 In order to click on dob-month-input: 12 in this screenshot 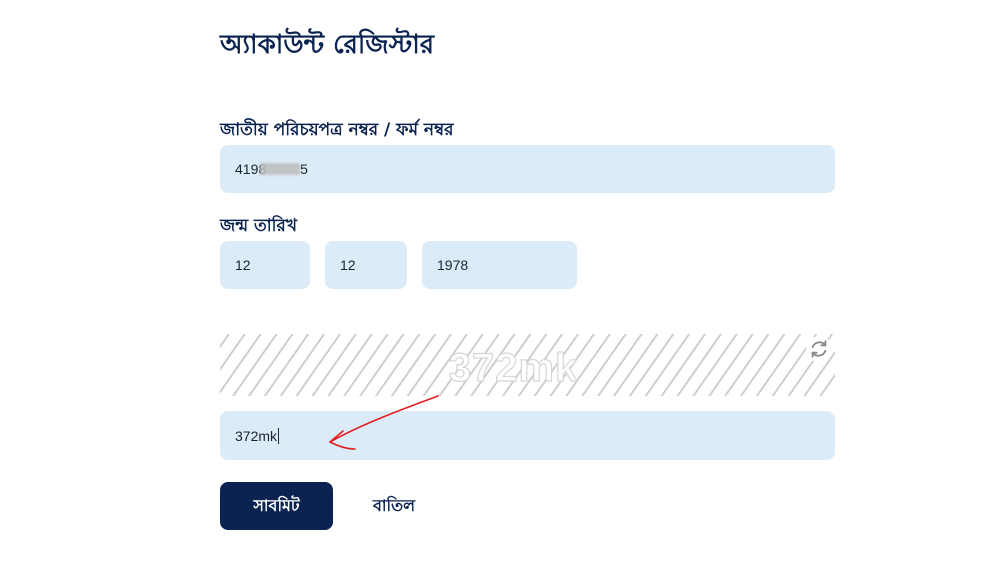, I will do `click(366, 265)`.